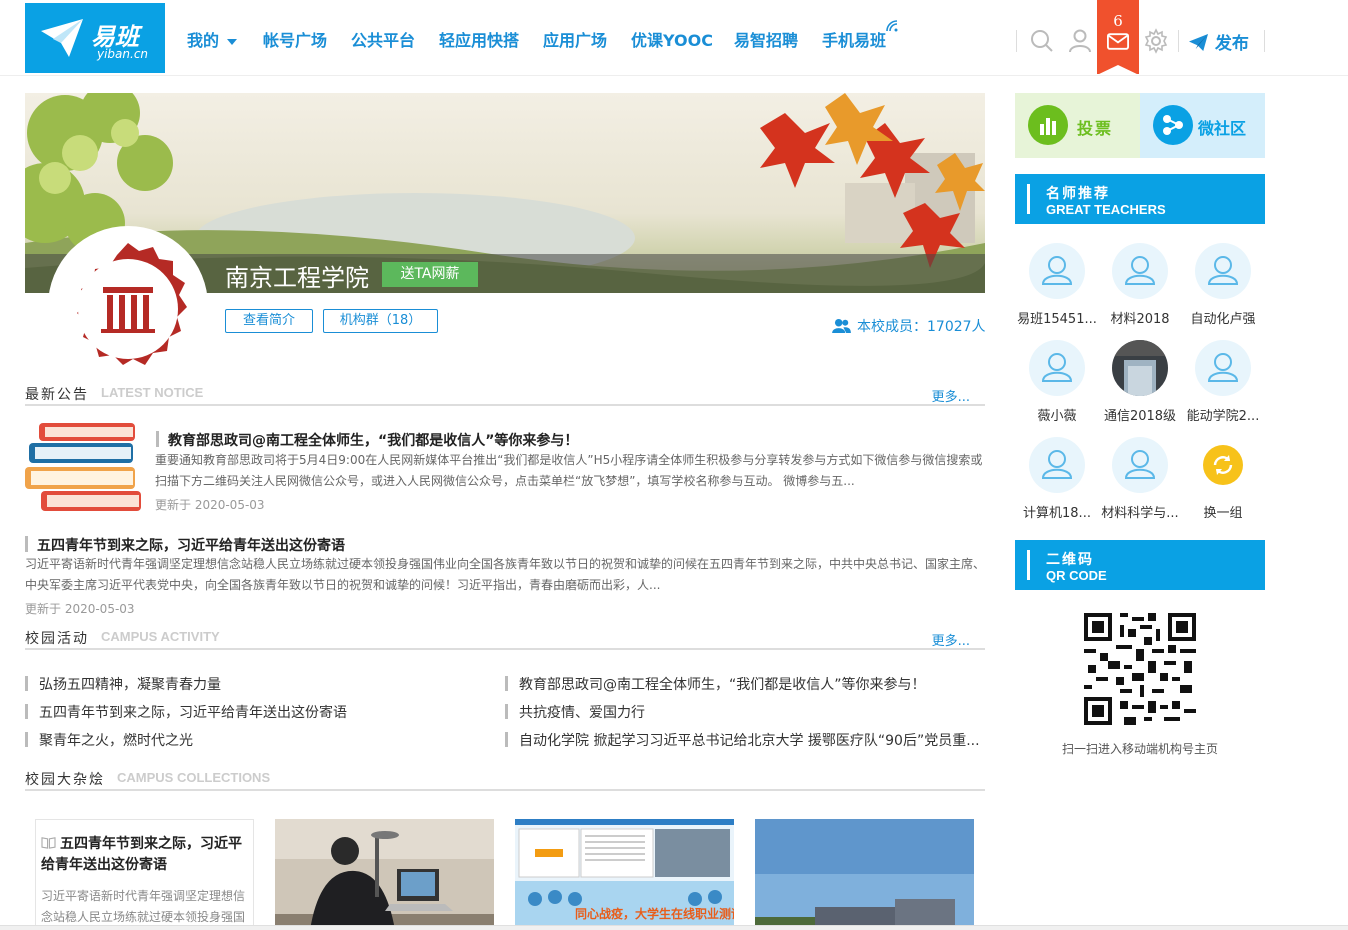 This screenshot has width=1348, height=930. I want to click on student-photo, so click(384, 874).